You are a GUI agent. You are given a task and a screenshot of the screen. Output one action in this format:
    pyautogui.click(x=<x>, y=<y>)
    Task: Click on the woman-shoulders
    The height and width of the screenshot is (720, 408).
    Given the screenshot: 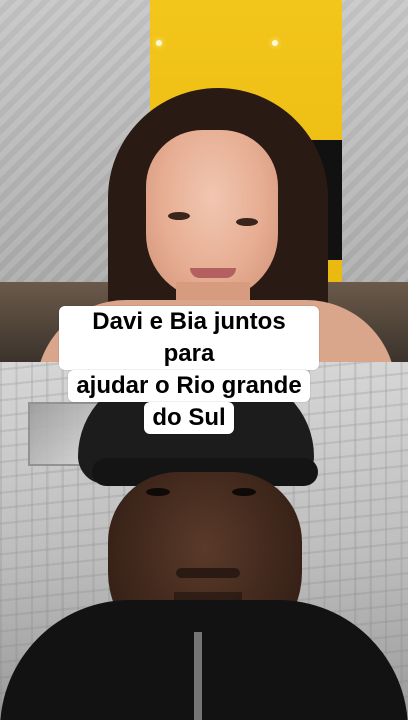 What is the action you would take?
    pyautogui.click(x=216, y=331)
    